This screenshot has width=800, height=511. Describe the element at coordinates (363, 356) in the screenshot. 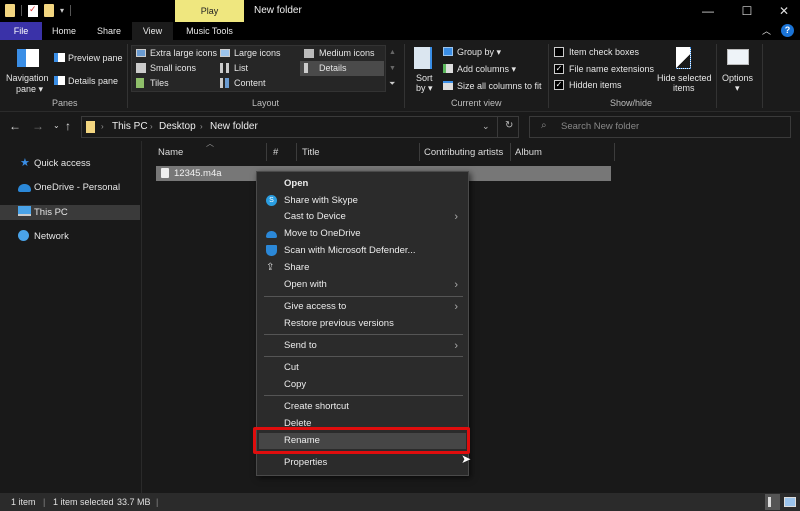

I see `menu-divider` at that location.